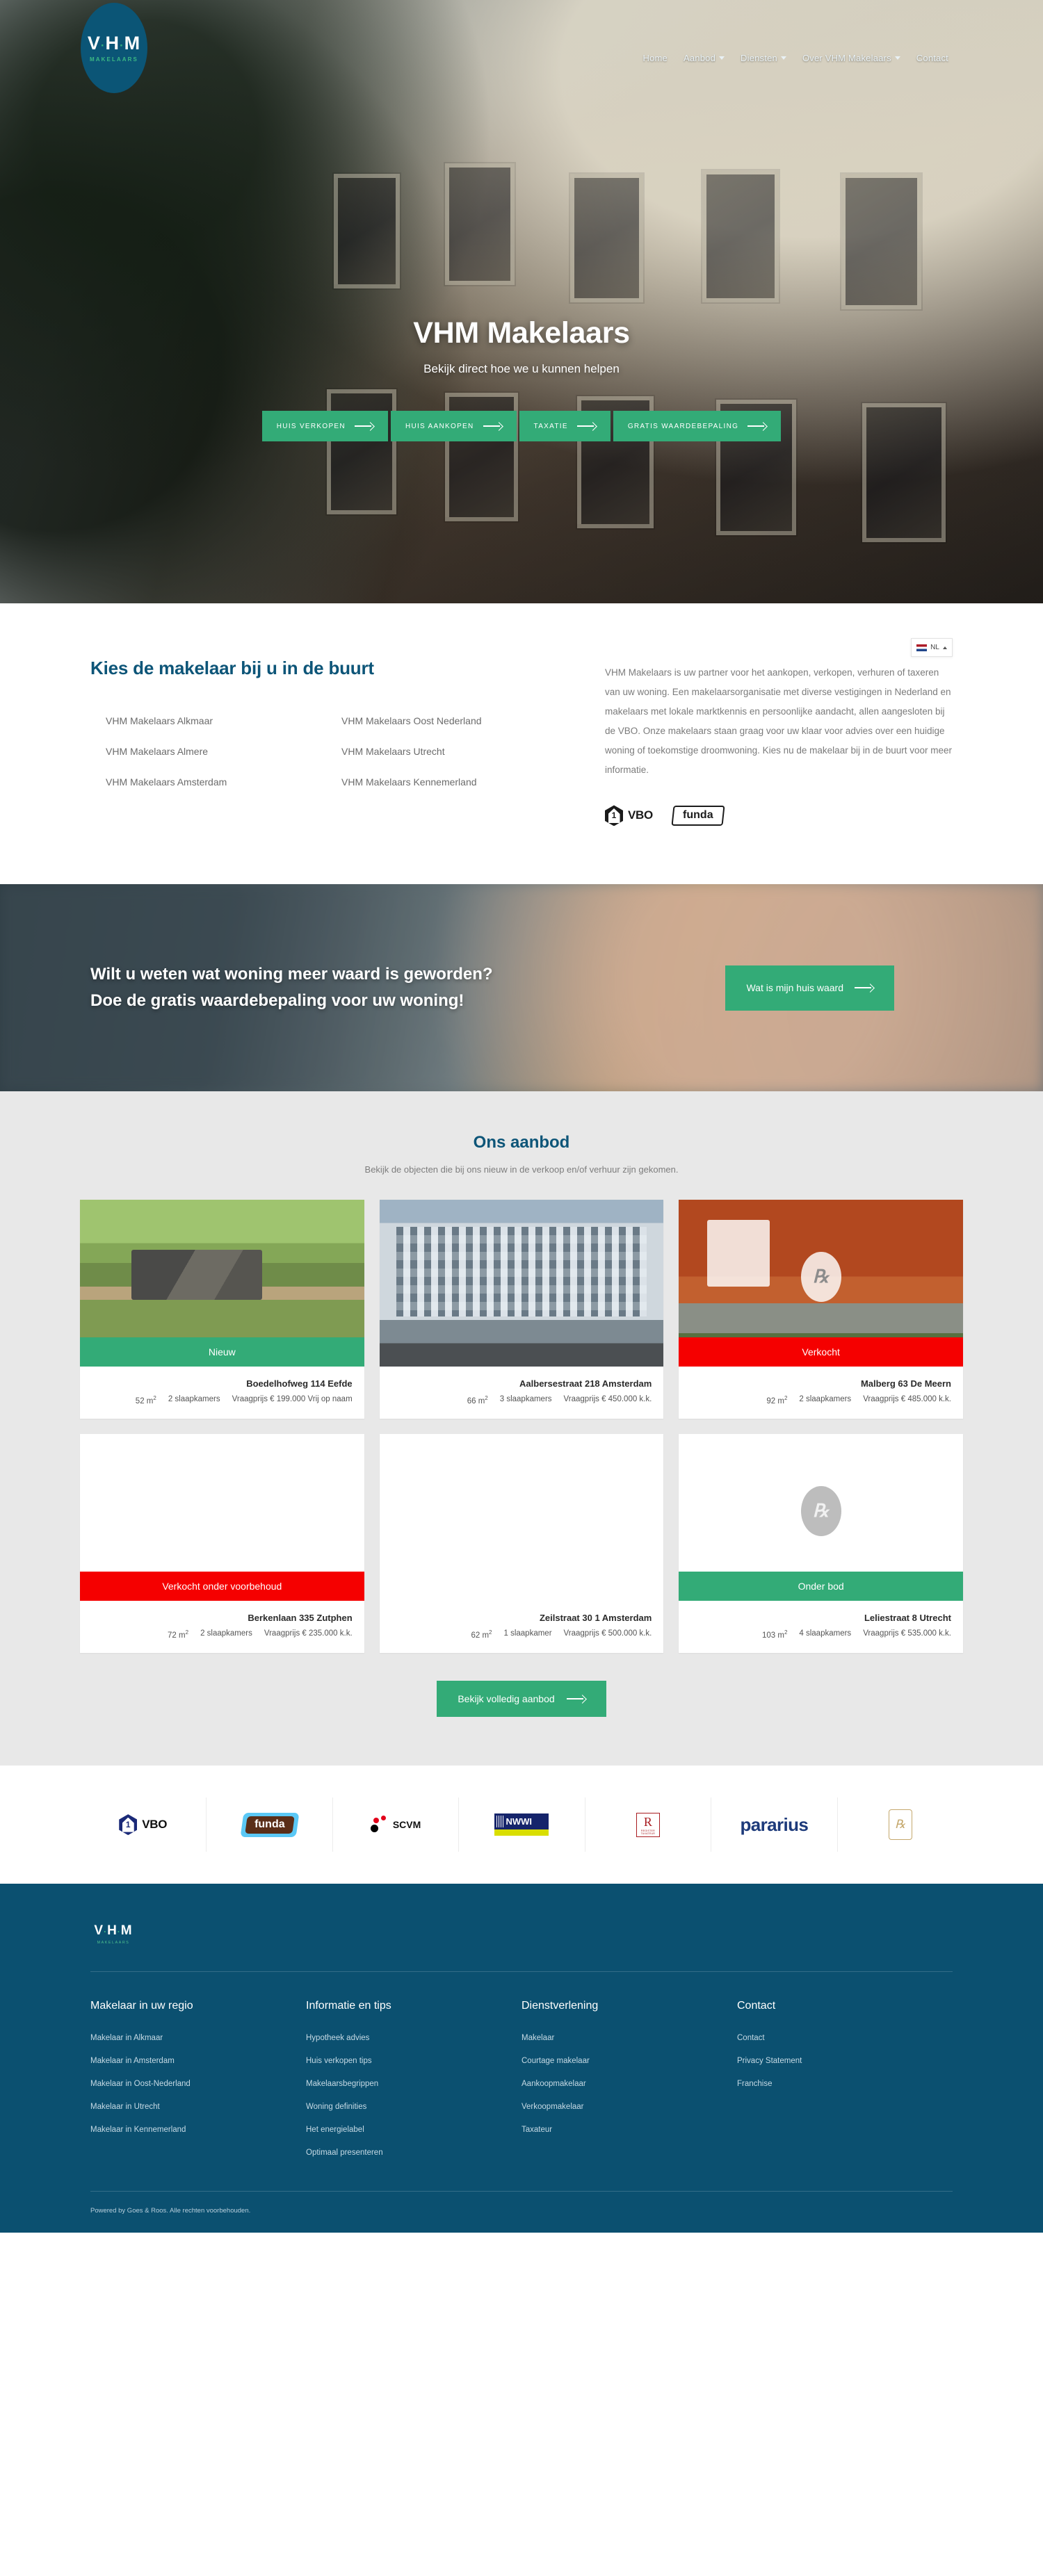 This screenshot has height=2576, width=1043. Describe the element at coordinates (629, 2130) in the screenshot. I see `footer-link: Taxateur` at that location.